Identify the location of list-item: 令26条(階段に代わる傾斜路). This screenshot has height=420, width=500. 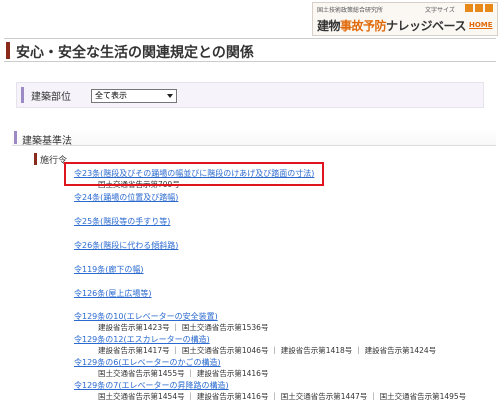
(284, 252).